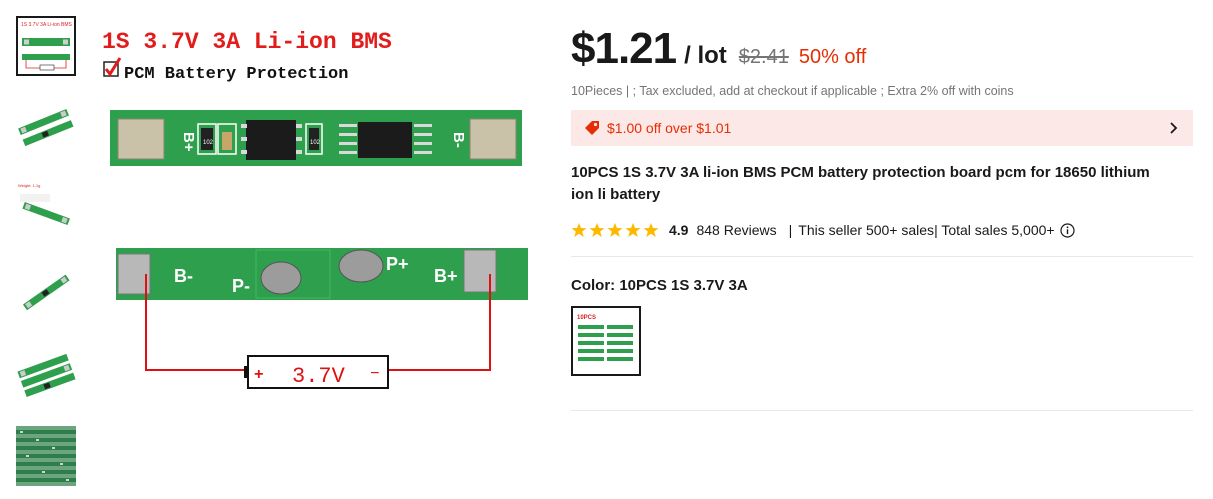 The image size is (1213, 499). Describe the element at coordinates (882, 52) in the screenshot. I see `price-row: $1.21 / lot $2.41 50% off` at that location.